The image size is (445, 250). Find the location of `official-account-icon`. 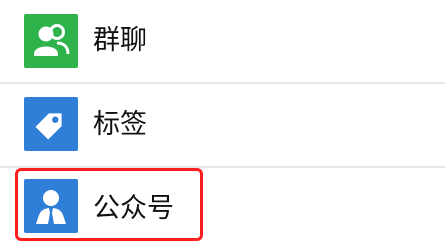

official-account-icon is located at coordinates (51, 206).